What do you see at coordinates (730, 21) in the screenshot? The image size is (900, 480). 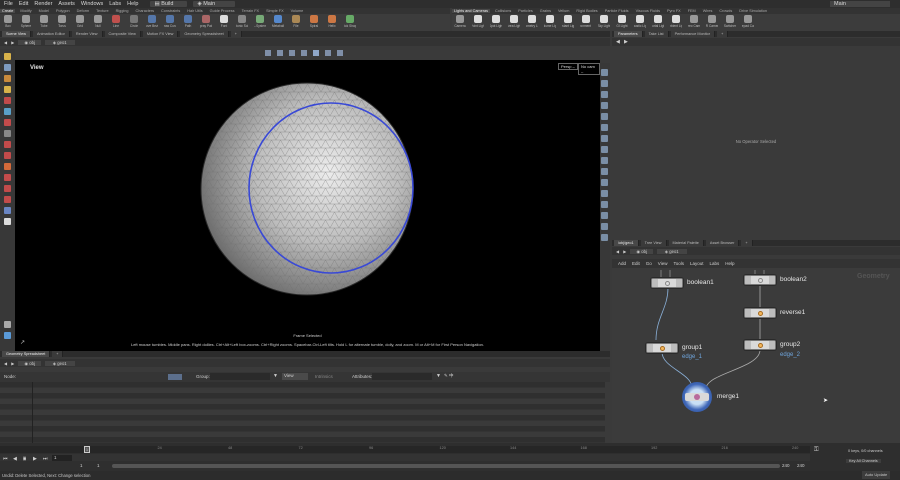 I see `shelf-tool-right-15: Switcher` at bounding box center [730, 21].